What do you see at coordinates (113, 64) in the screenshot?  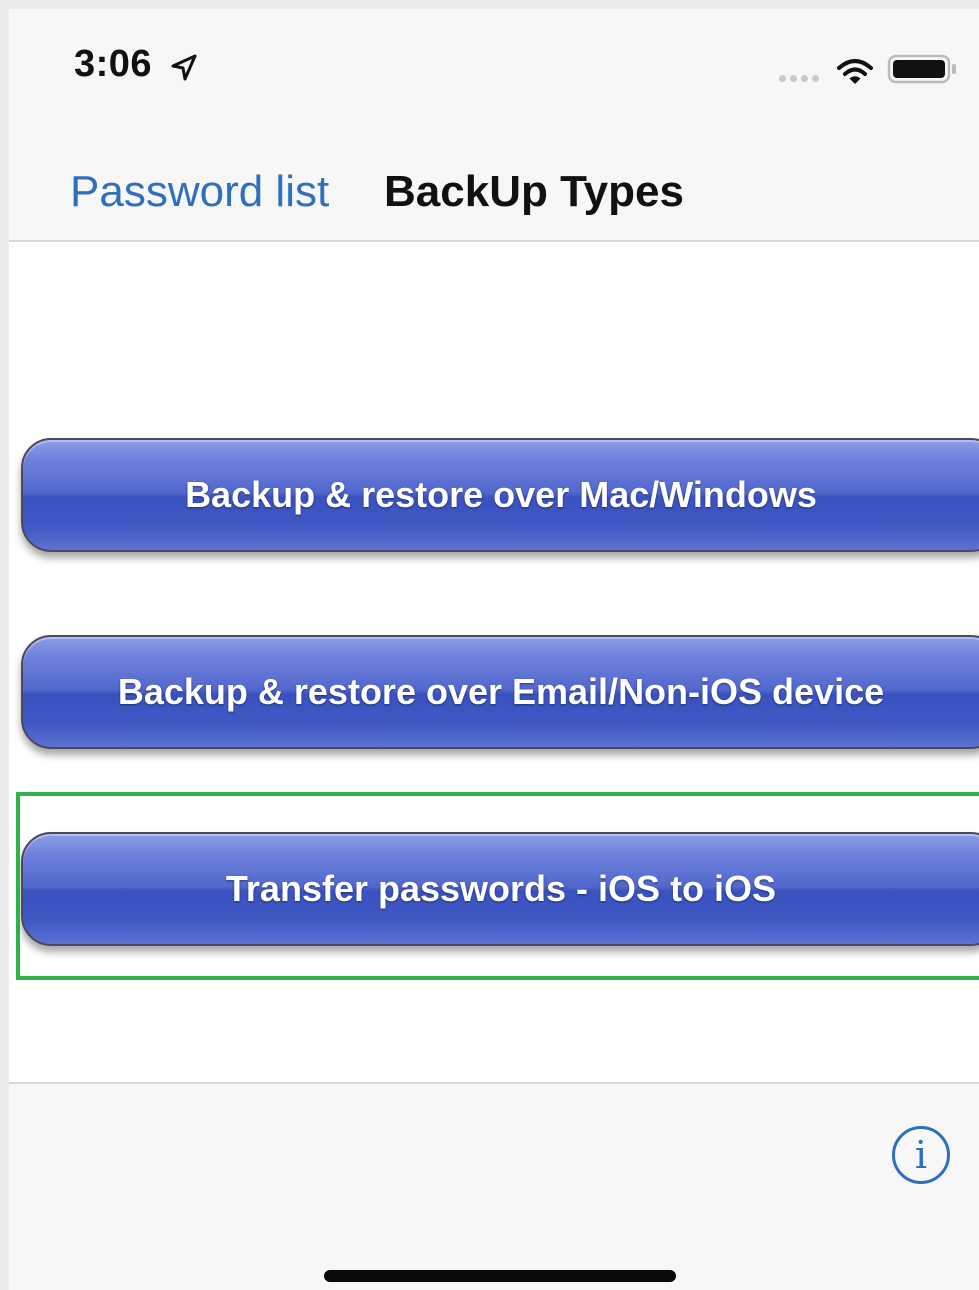 I see `status-time: 3:06` at bounding box center [113, 64].